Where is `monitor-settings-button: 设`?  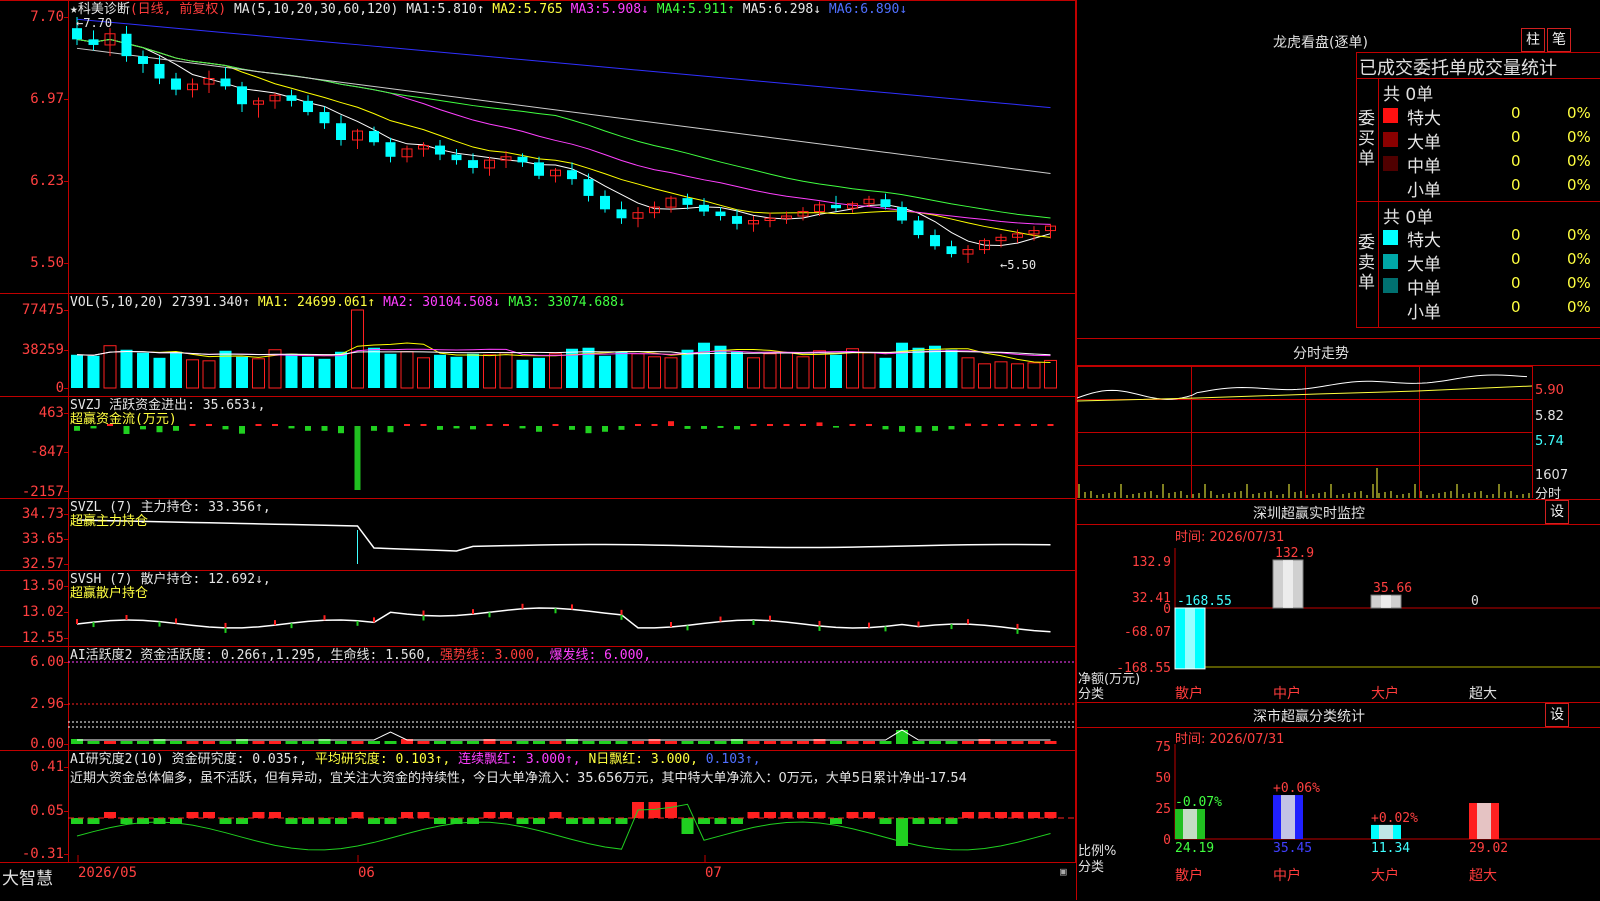
monitor-settings-button: 设 is located at coordinates (1557, 512).